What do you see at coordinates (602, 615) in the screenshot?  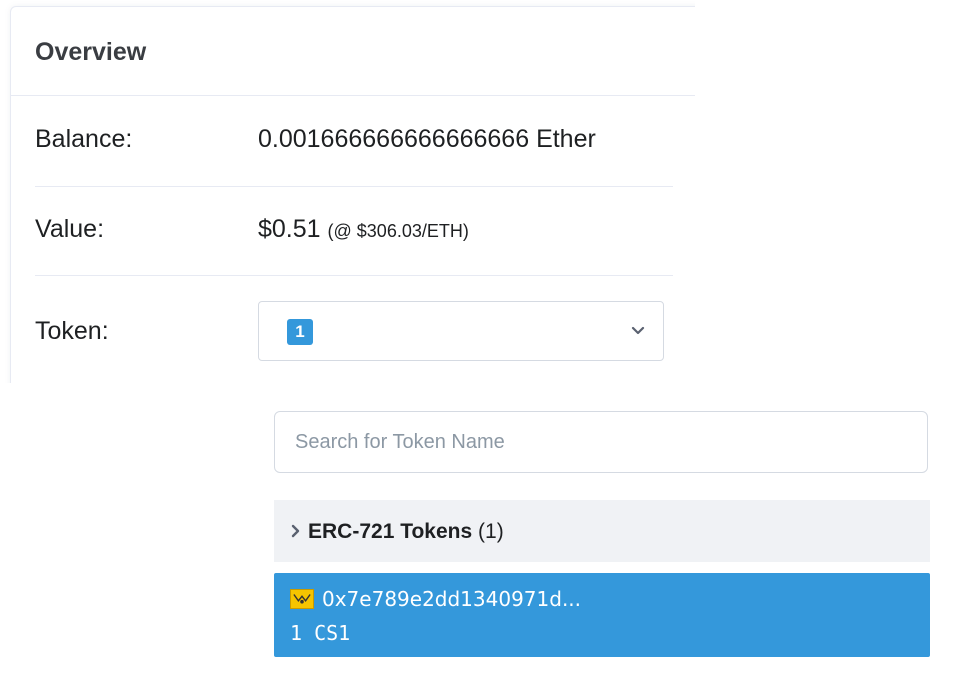 I see `token-list-item: 0x7e789e2dd1340971d... 1 CS1` at bounding box center [602, 615].